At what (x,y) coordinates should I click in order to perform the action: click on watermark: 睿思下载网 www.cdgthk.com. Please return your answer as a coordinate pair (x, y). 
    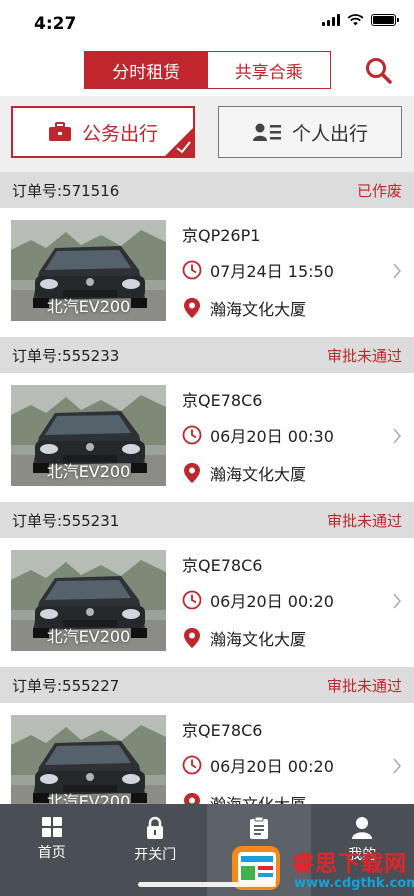
    Looking at the image, I should click on (321, 868).